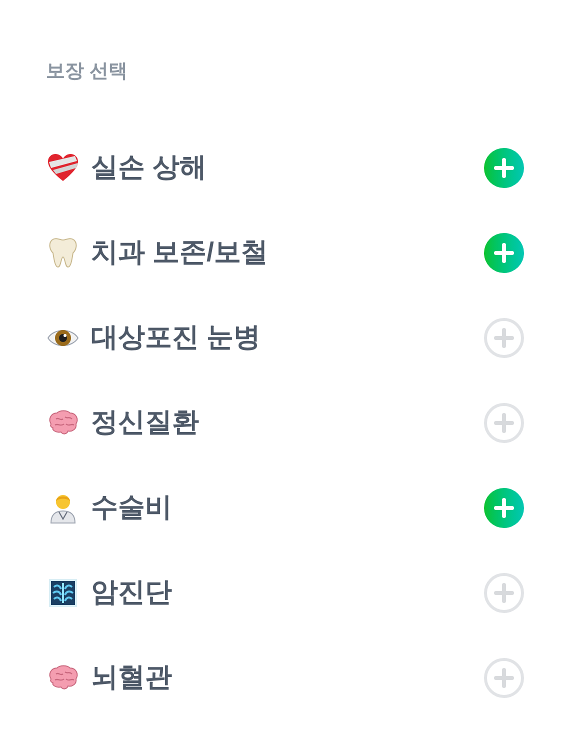 This screenshot has height=739, width=576. Describe the element at coordinates (131, 507) in the screenshot. I see `coverage-label: 수술비` at that location.